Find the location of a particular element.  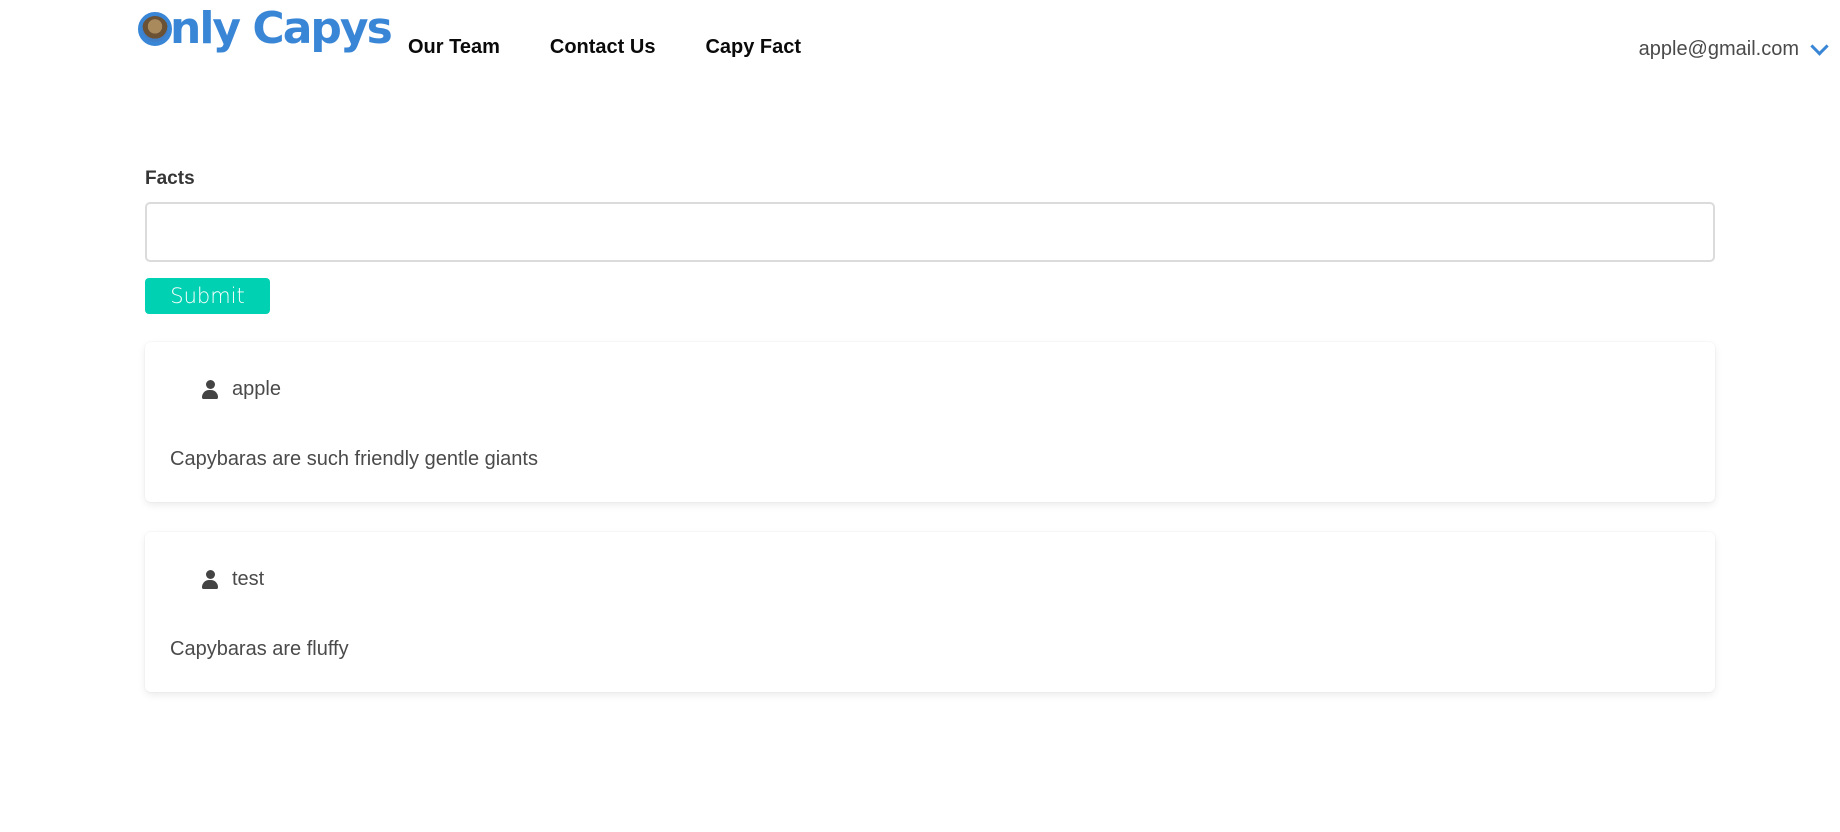

fact-author-name: test is located at coordinates (248, 579).